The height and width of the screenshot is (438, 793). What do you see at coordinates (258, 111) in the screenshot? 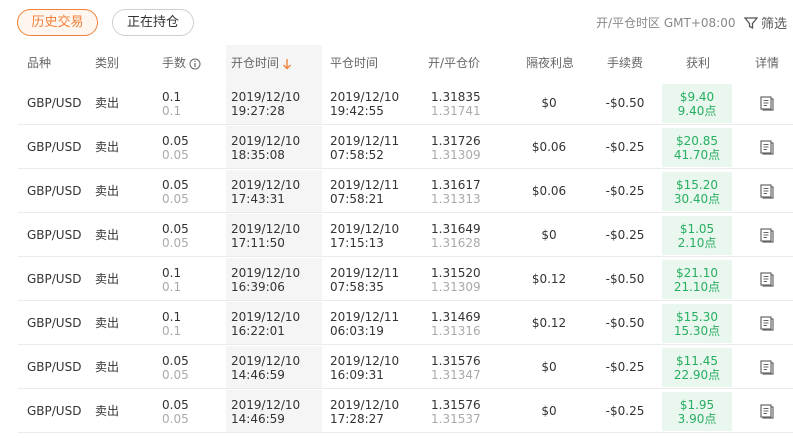
I see `open-clock: 19:27:28` at bounding box center [258, 111].